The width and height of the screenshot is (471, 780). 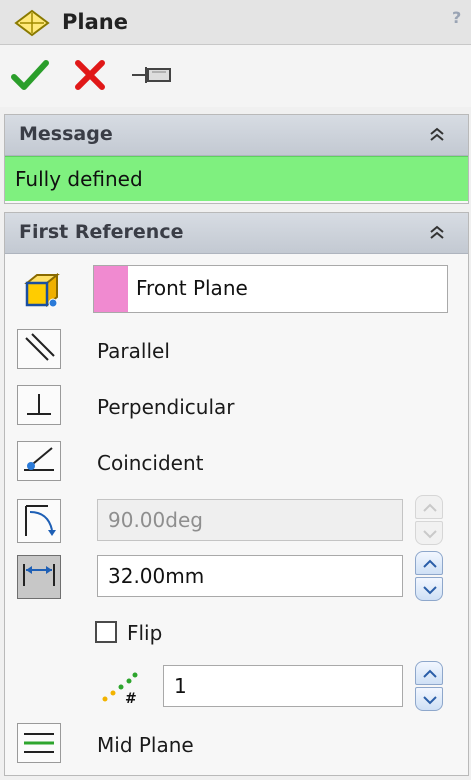 I want to click on instances-decrement-button, so click(x=429, y=699).